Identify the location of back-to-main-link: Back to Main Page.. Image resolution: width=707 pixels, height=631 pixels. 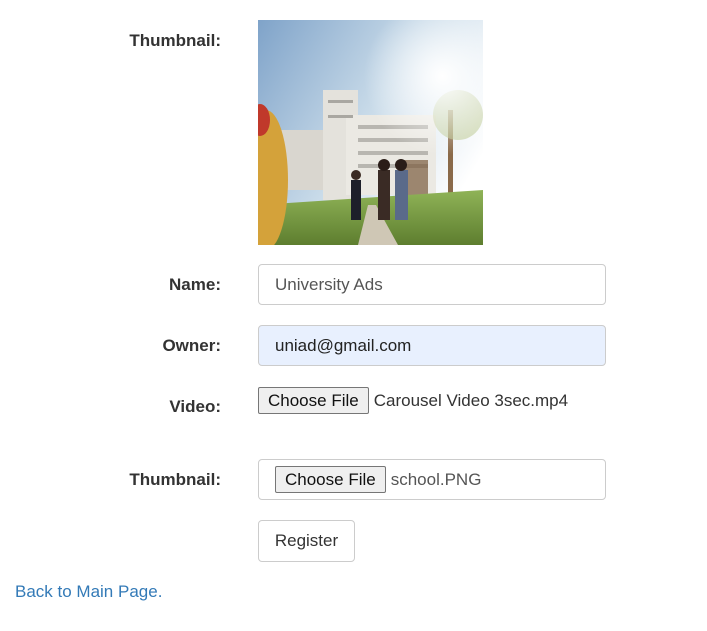
(88, 592).